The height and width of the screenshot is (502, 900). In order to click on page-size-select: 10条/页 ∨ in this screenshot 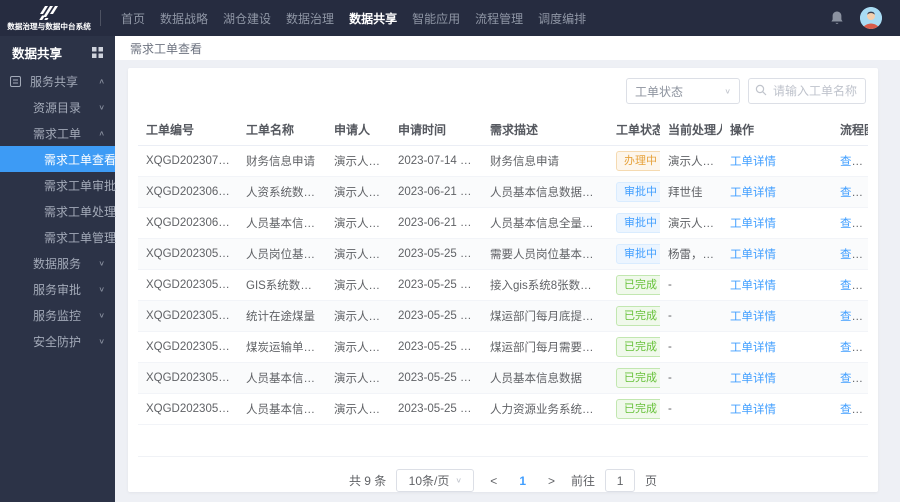, I will do `click(435, 480)`.